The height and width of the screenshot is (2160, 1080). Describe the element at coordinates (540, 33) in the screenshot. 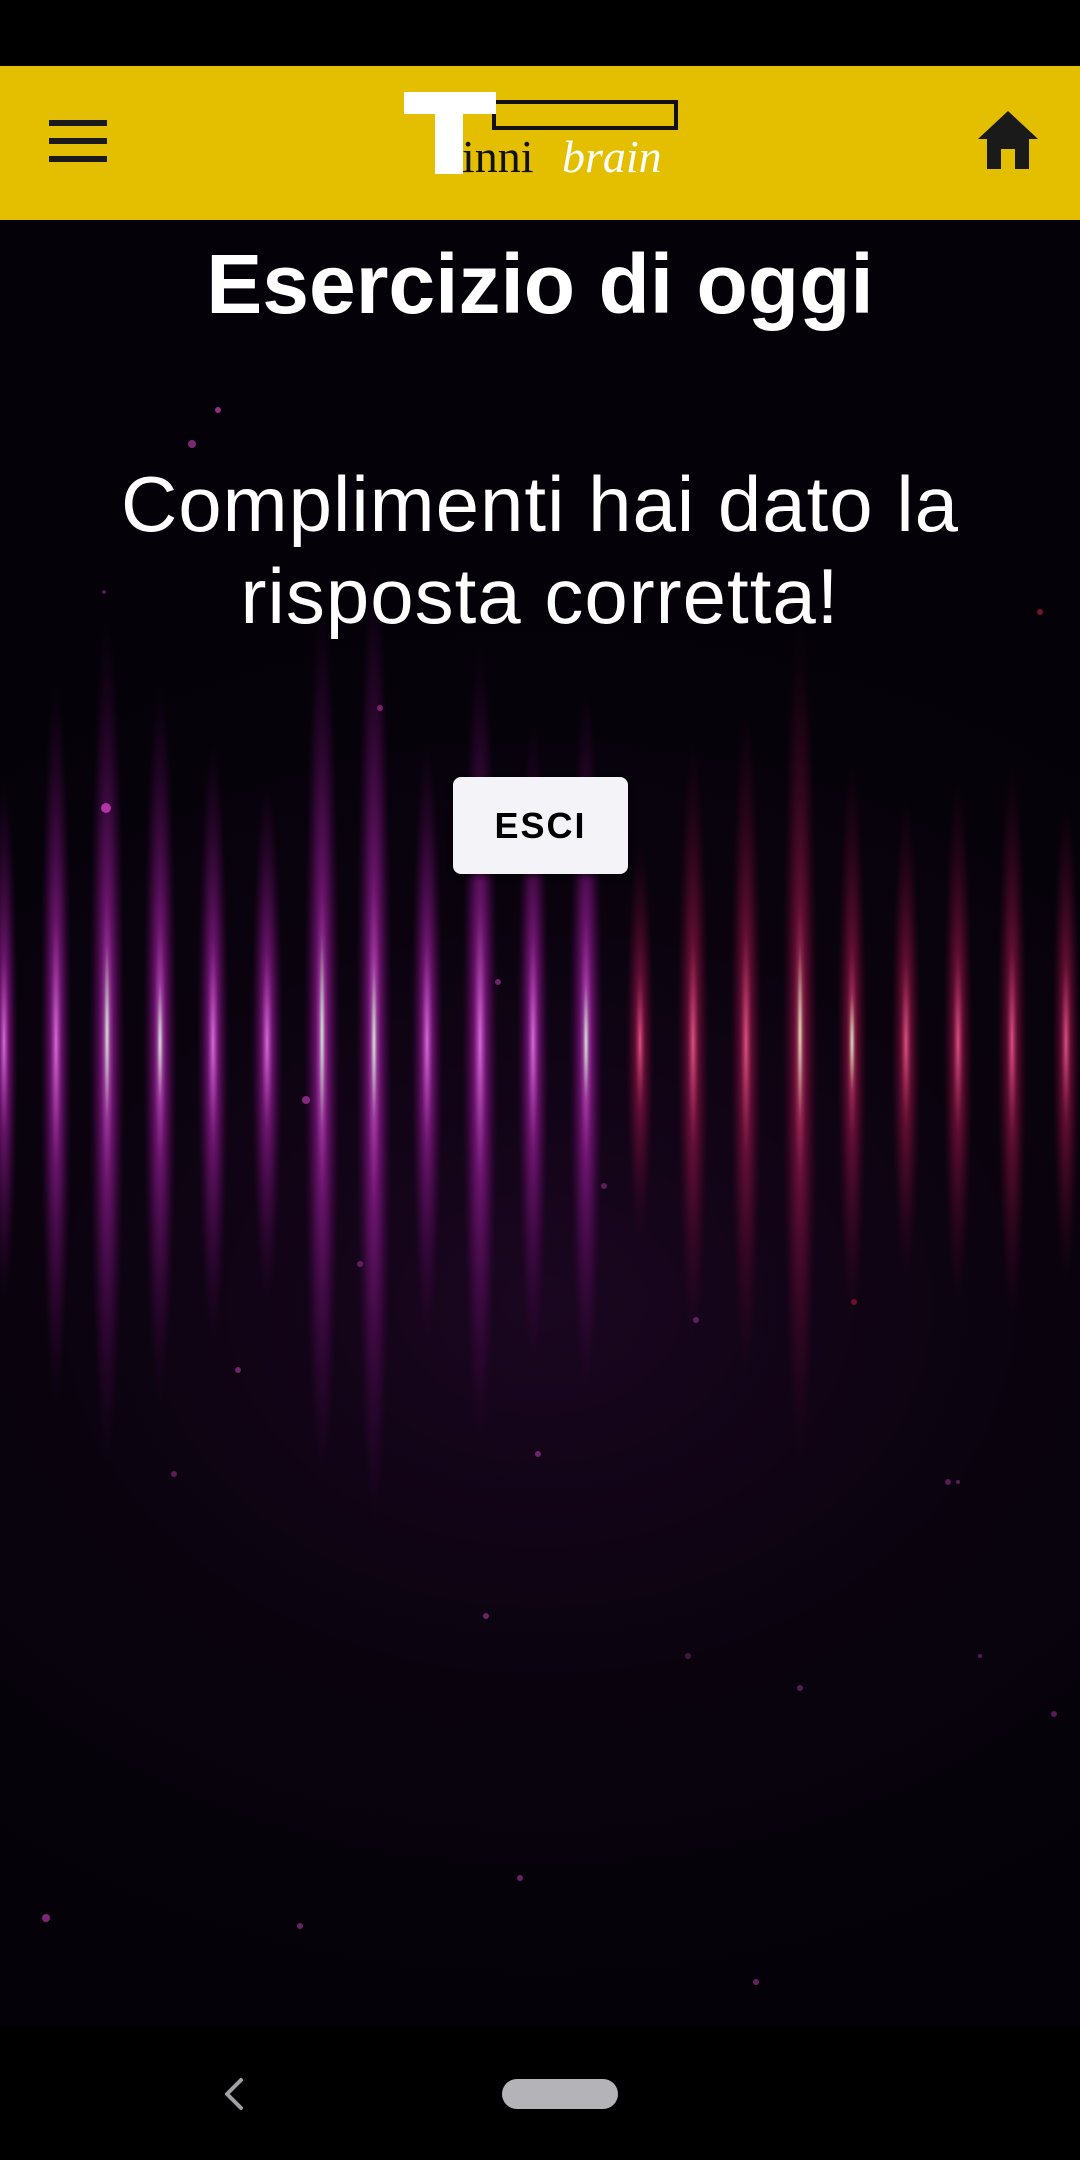

I see `status-bar` at that location.